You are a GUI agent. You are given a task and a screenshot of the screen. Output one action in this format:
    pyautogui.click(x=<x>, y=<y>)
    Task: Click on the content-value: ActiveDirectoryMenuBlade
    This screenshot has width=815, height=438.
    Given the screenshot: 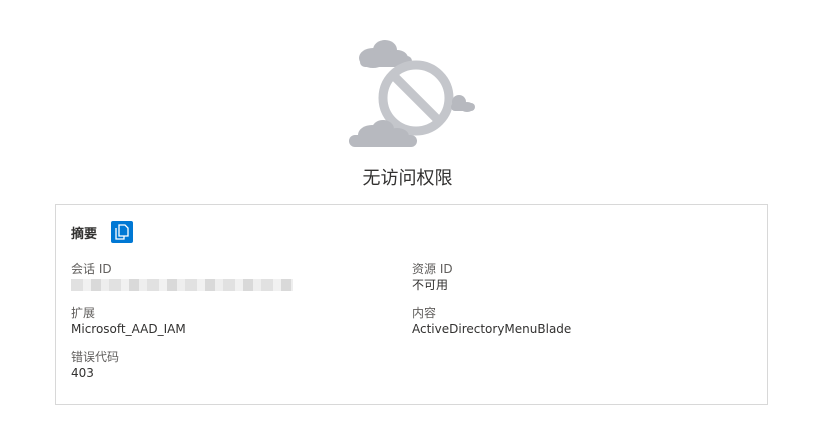 What is the action you would take?
    pyautogui.click(x=492, y=329)
    